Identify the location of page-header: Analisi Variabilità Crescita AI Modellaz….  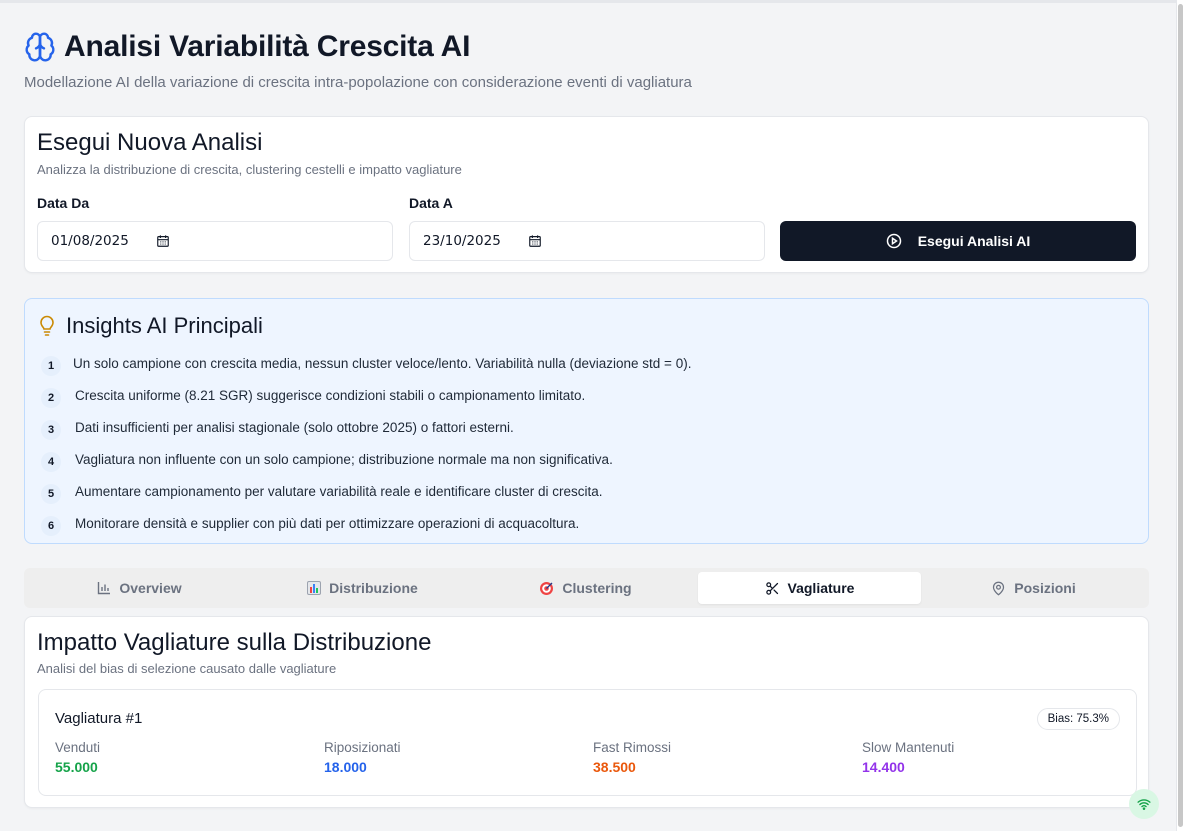
(358, 60).